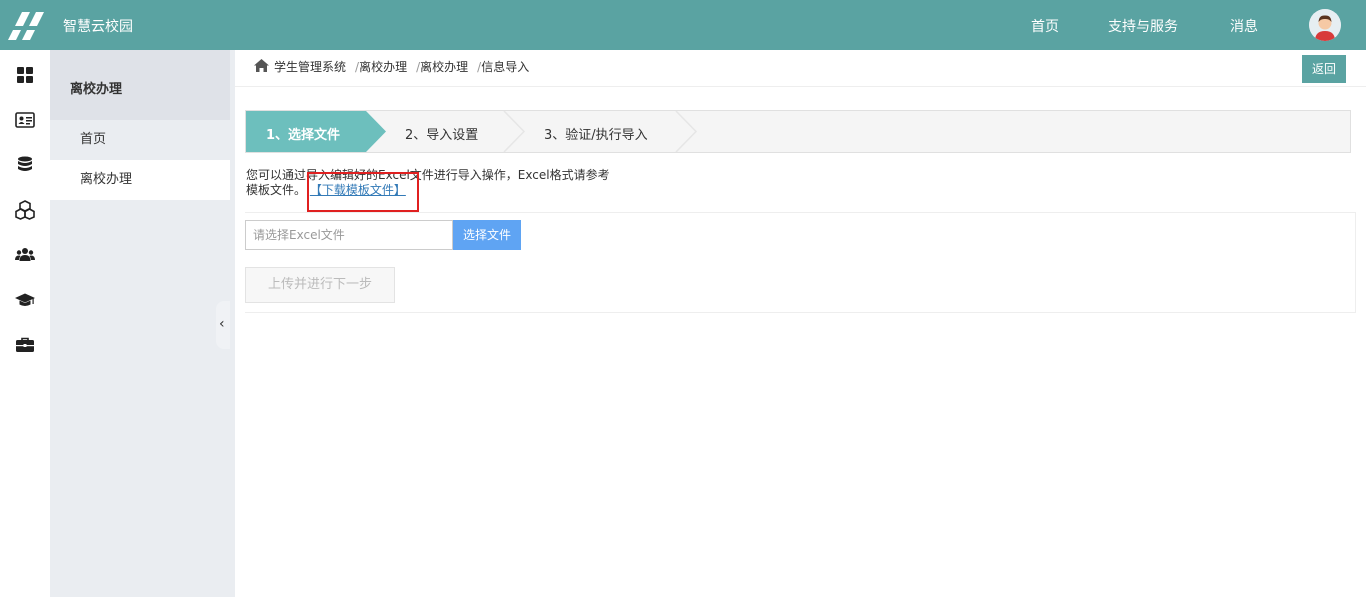 This screenshot has height=597, width=1366. What do you see at coordinates (140, 140) in the screenshot?
I see `sidebar-item-home: 首页` at bounding box center [140, 140].